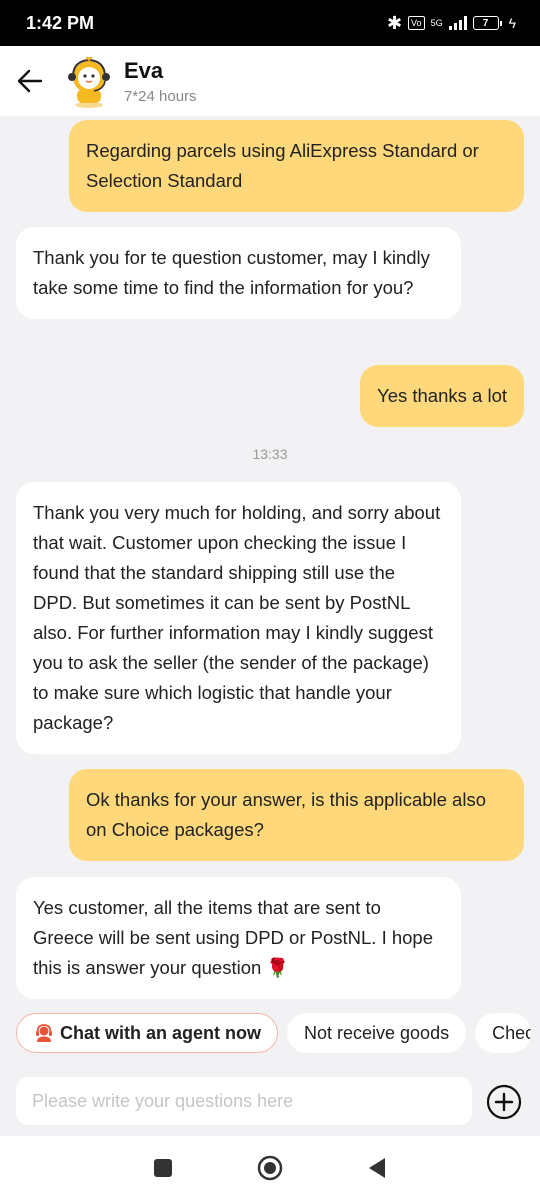  What do you see at coordinates (60, 22) in the screenshot?
I see `status-time: 1:42 PM` at bounding box center [60, 22].